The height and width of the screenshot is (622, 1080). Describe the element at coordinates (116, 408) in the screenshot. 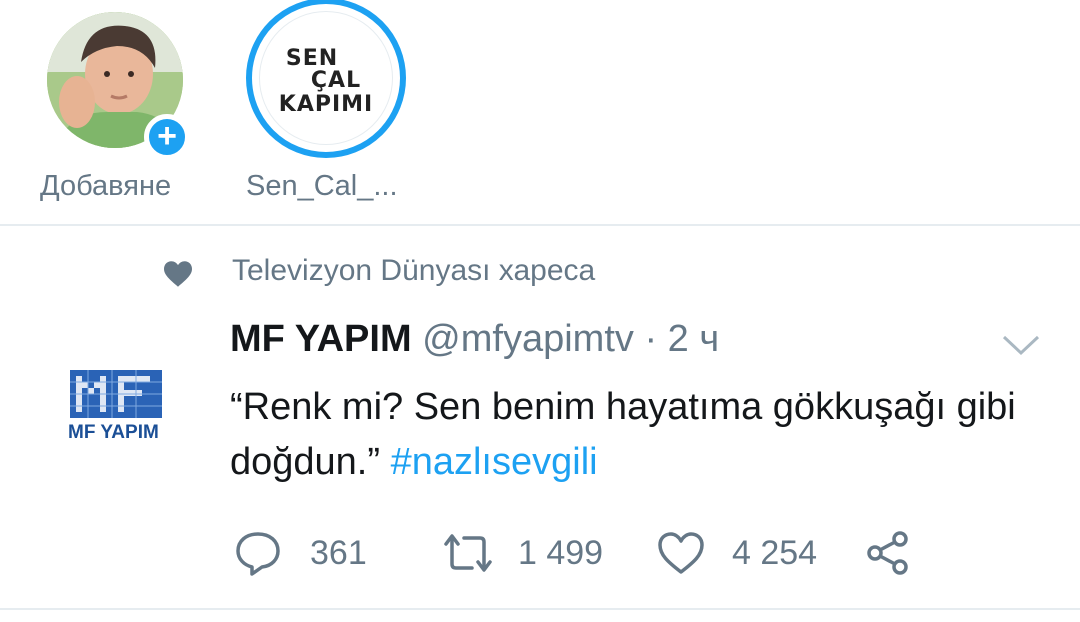

I see `author-avatar: MF YAPIM` at that location.